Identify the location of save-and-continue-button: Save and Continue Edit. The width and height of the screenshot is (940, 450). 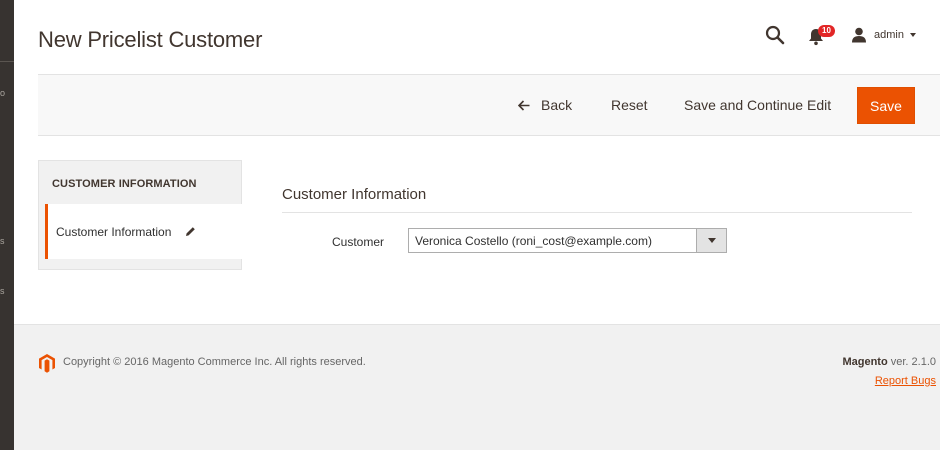
(757, 105).